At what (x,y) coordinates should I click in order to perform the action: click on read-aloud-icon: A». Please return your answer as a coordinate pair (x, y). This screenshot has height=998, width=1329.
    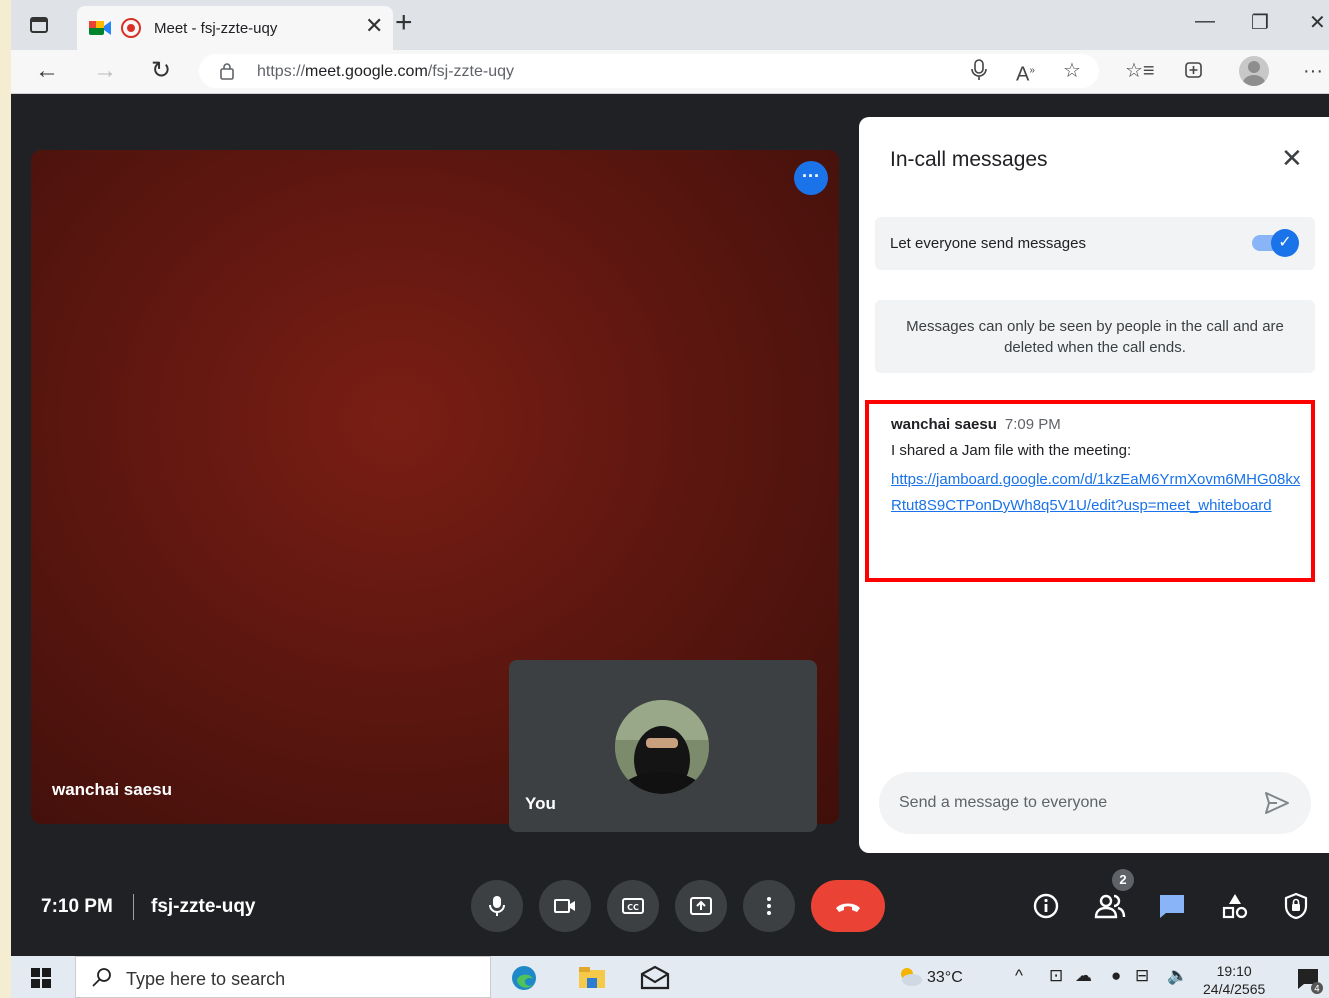
    Looking at the image, I should click on (1025, 73).